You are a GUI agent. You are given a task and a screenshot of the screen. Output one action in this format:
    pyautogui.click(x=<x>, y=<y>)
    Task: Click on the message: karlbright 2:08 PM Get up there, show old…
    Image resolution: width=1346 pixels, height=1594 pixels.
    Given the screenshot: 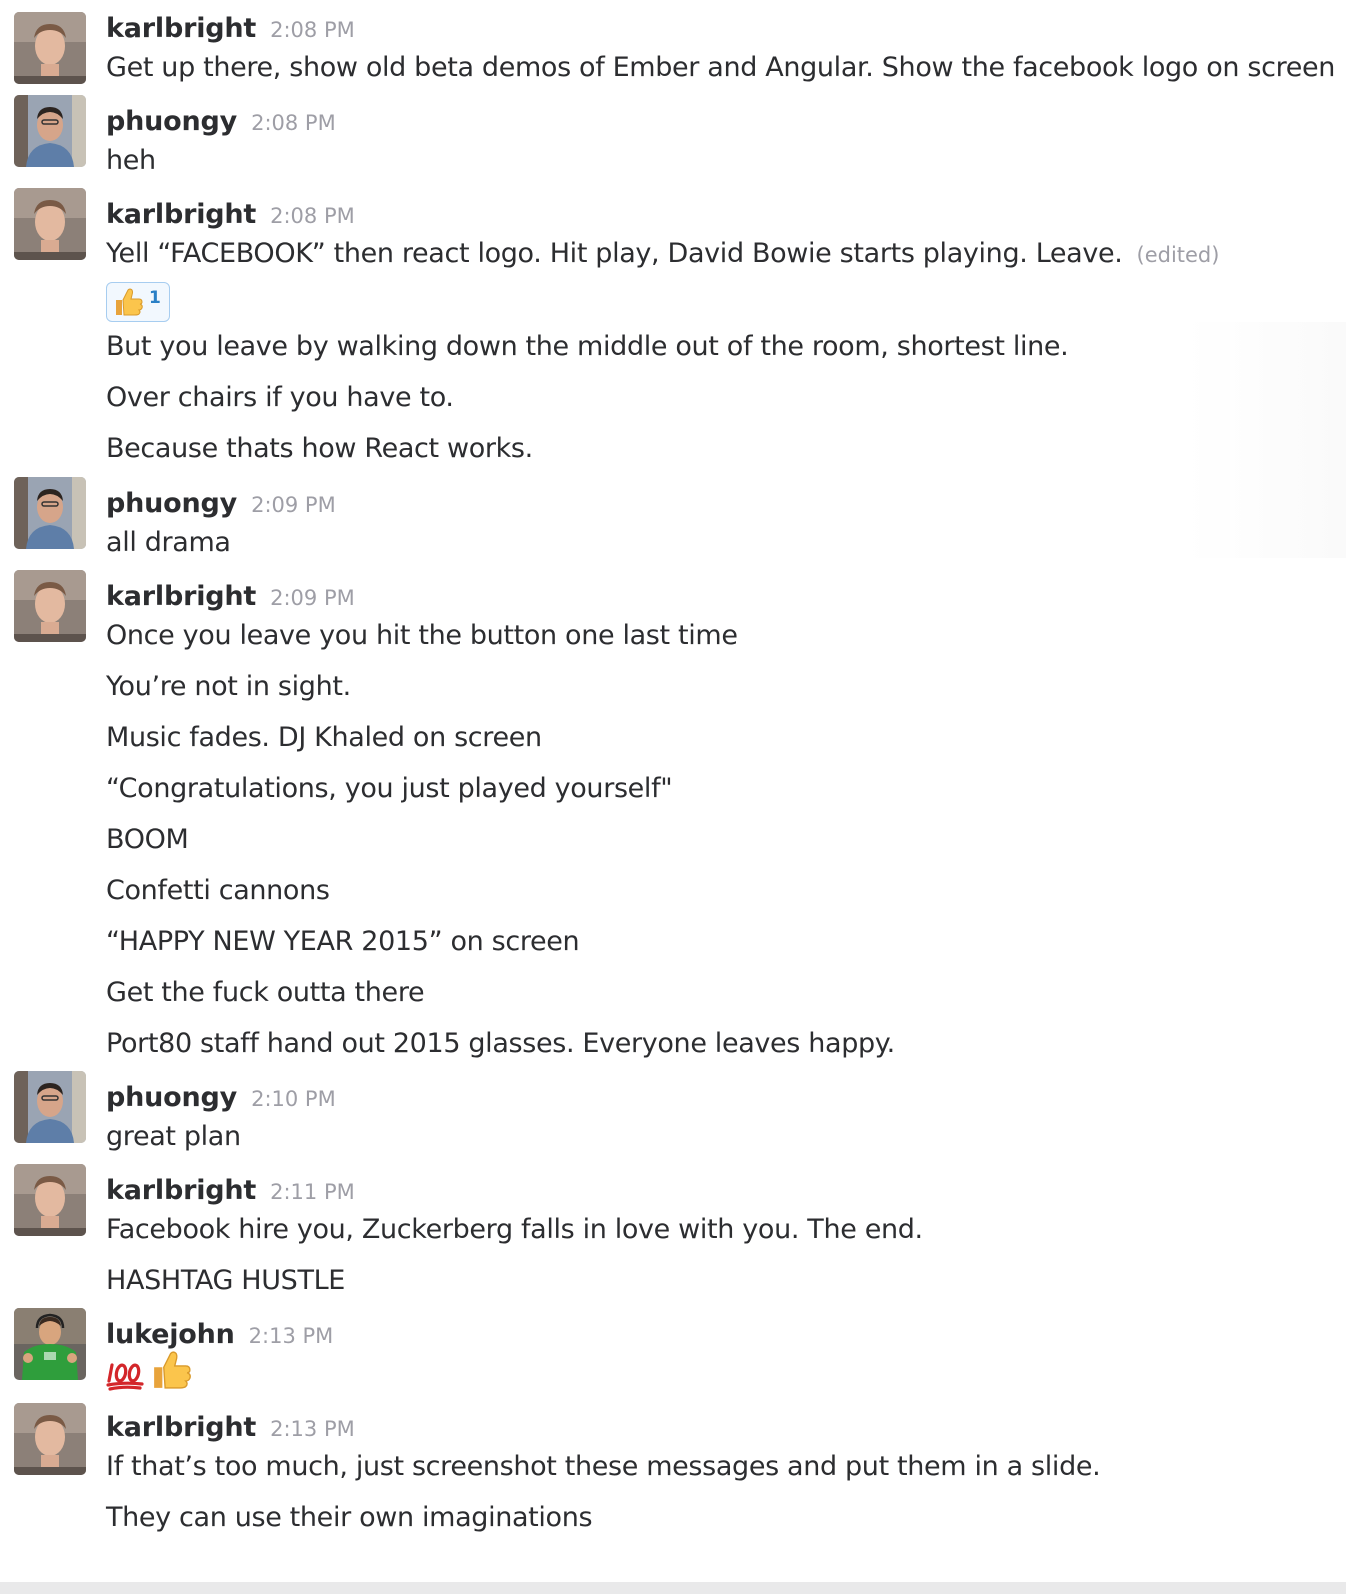 What is the action you would take?
    pyautogui.click(x=673, y=42)
    